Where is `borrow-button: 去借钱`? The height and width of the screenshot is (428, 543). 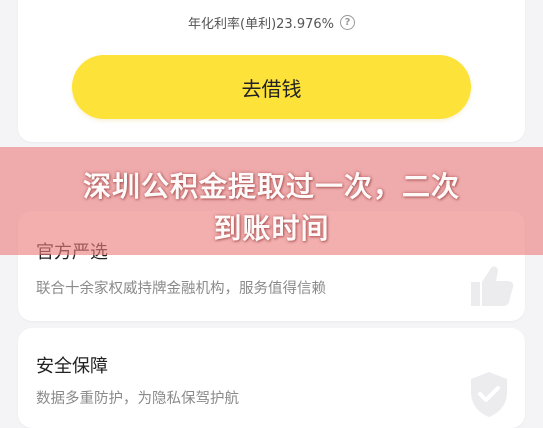
borrow-button: 去借钱 is located at coordinates (271, 87).